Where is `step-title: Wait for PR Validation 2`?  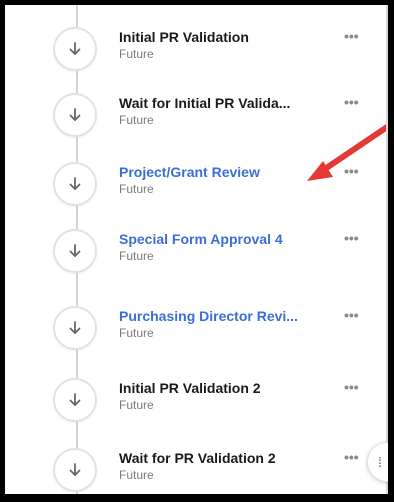
step-title: Wait for PR Validation 2 is located at coordinates (197, 458).